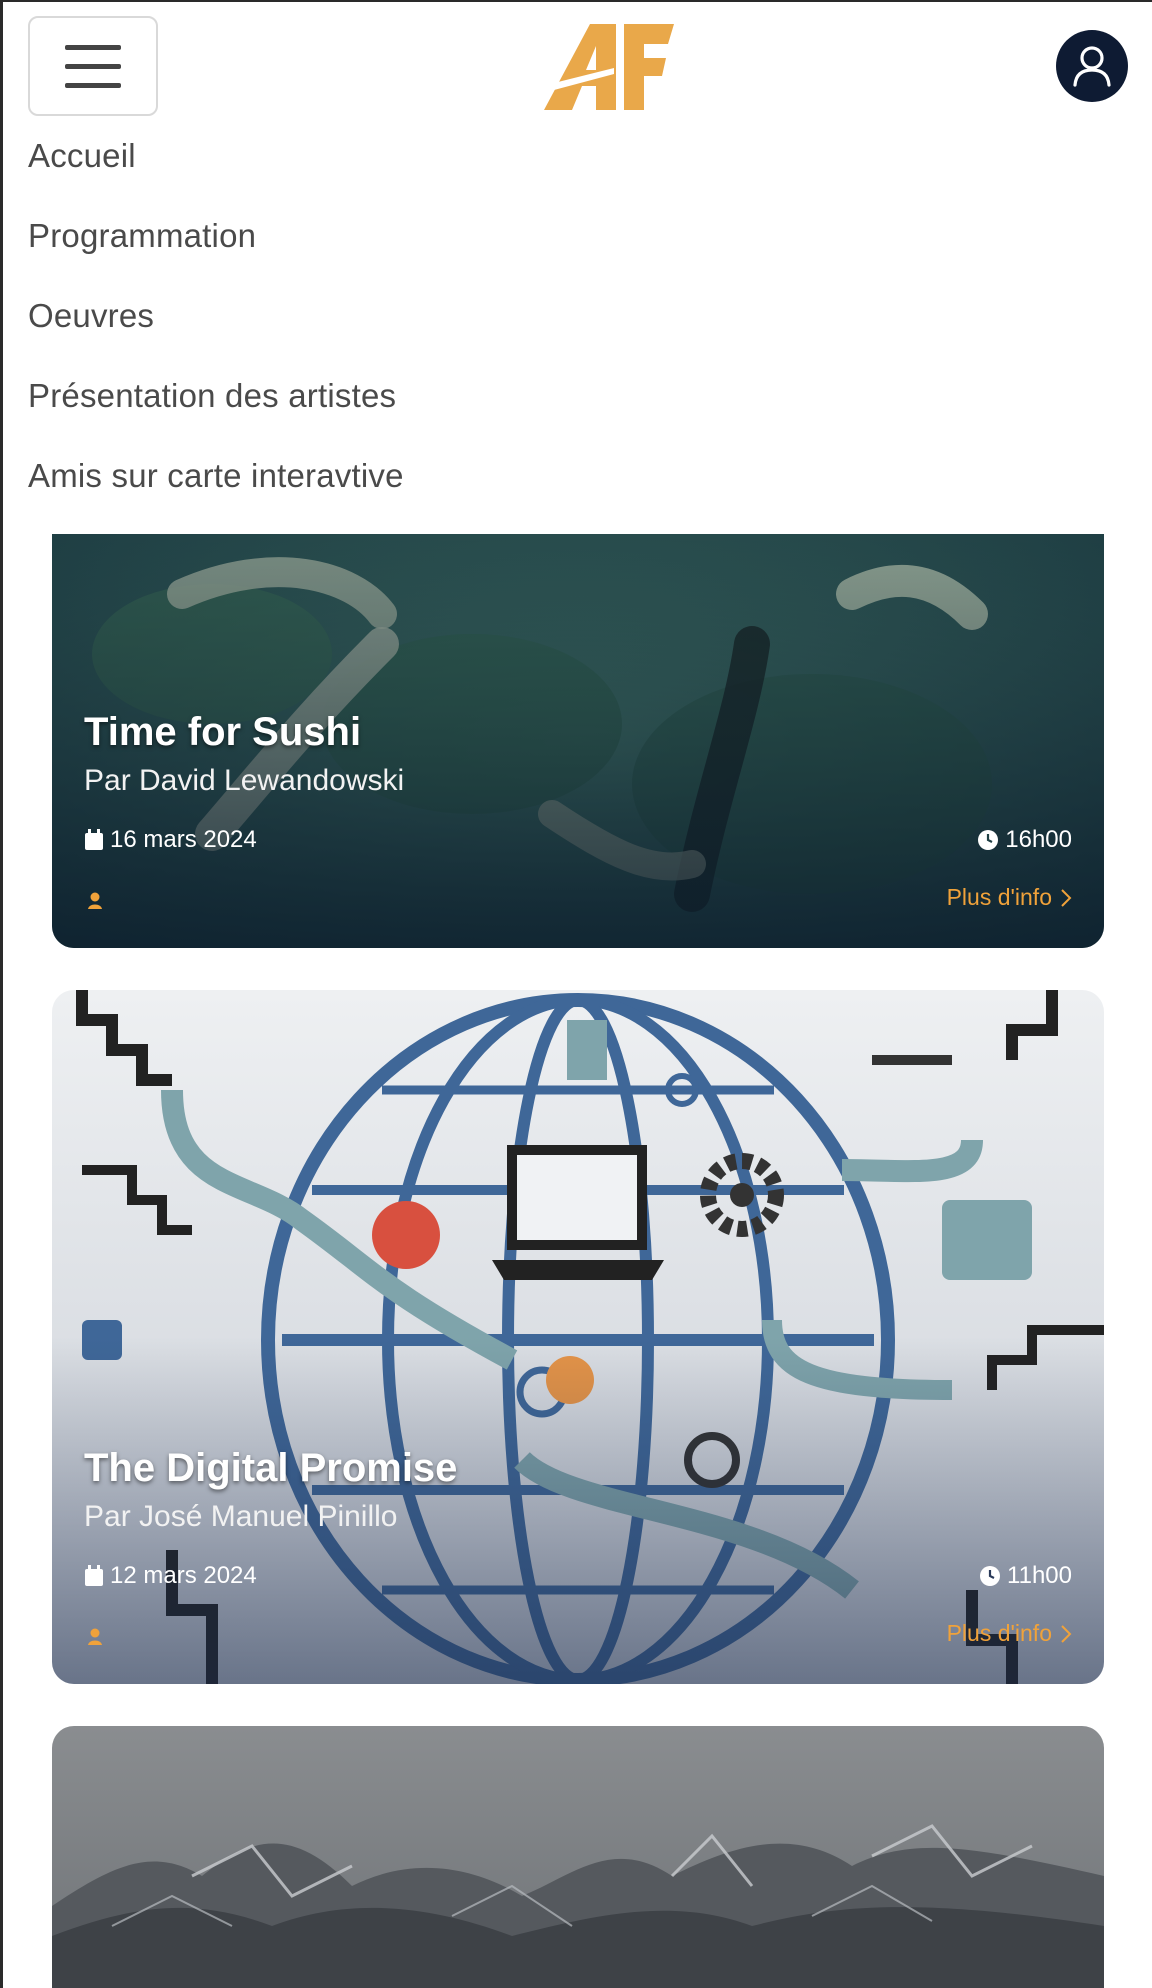  What do you see at coordinates (93, 47) in the screenshot?
I see `hamburger-icon` at bounding box center [93, 47].